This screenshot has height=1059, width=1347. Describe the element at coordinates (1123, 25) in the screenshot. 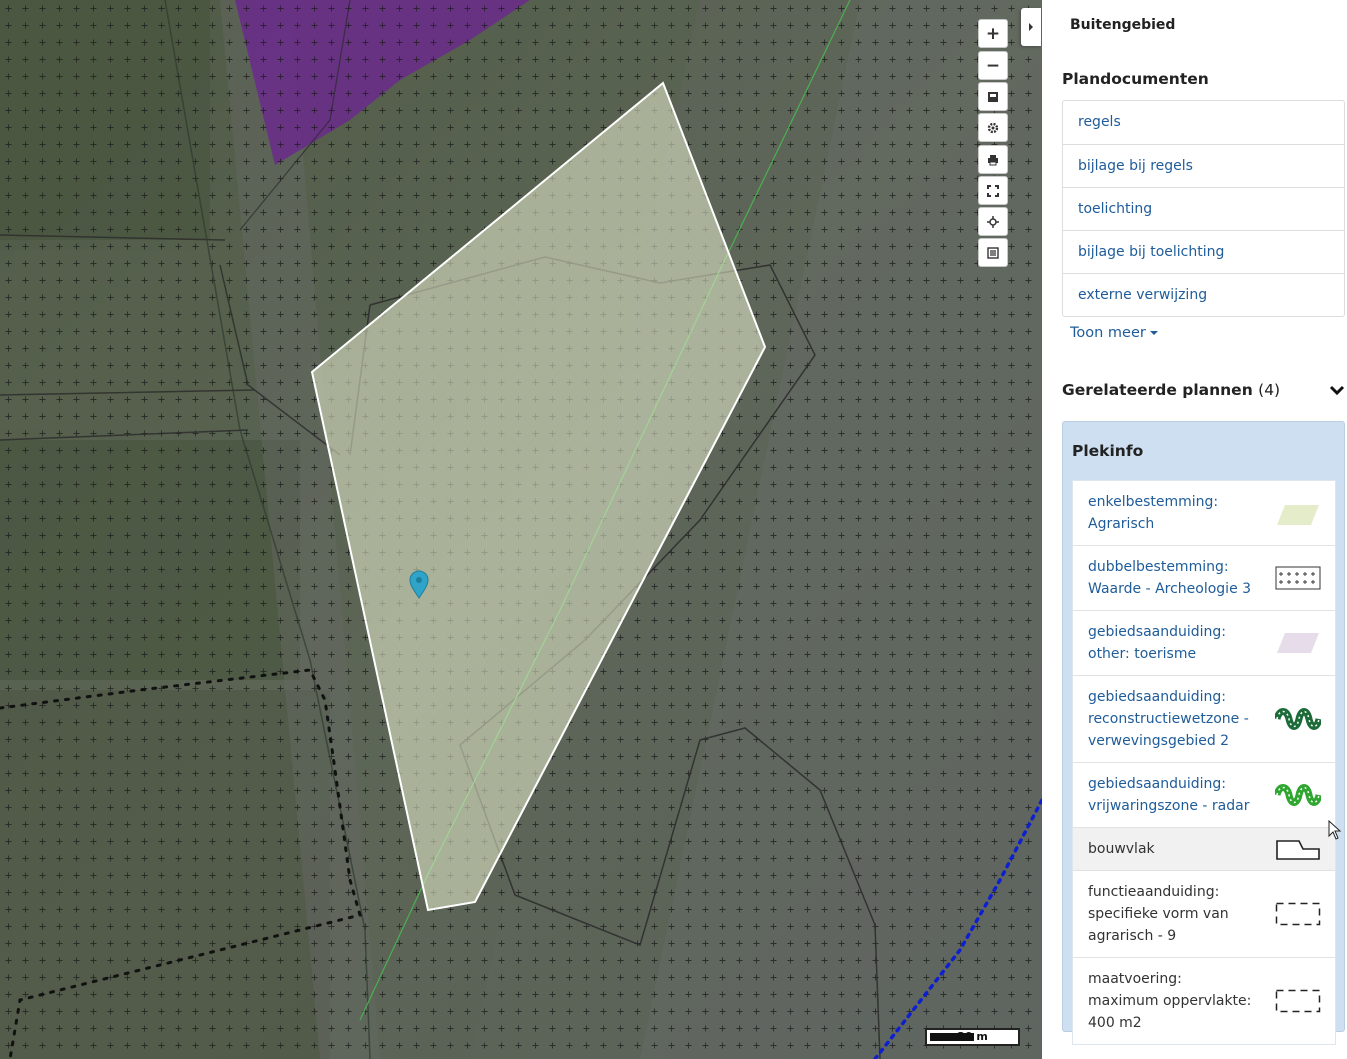

I see `plan-title: Buitengebied` at that location.